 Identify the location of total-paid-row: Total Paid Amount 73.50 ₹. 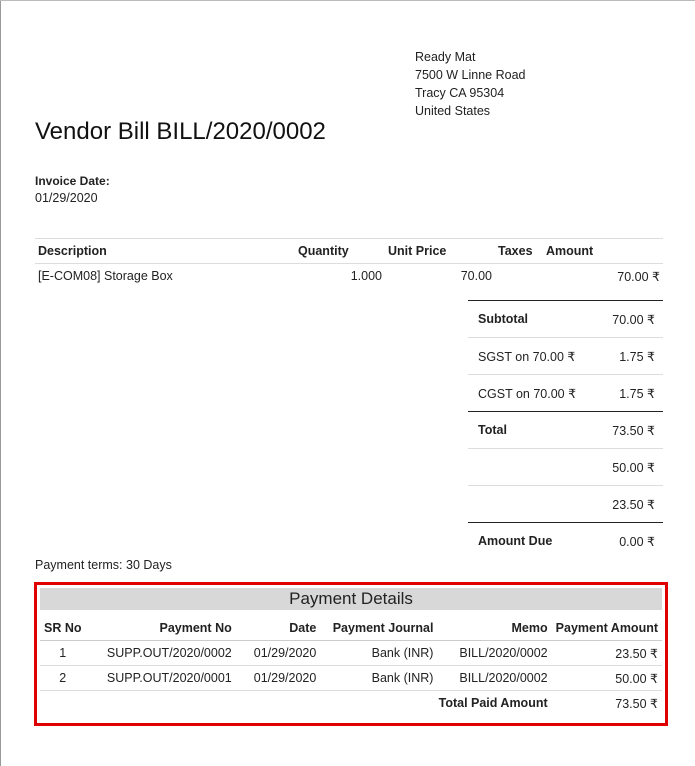
(351, 703).